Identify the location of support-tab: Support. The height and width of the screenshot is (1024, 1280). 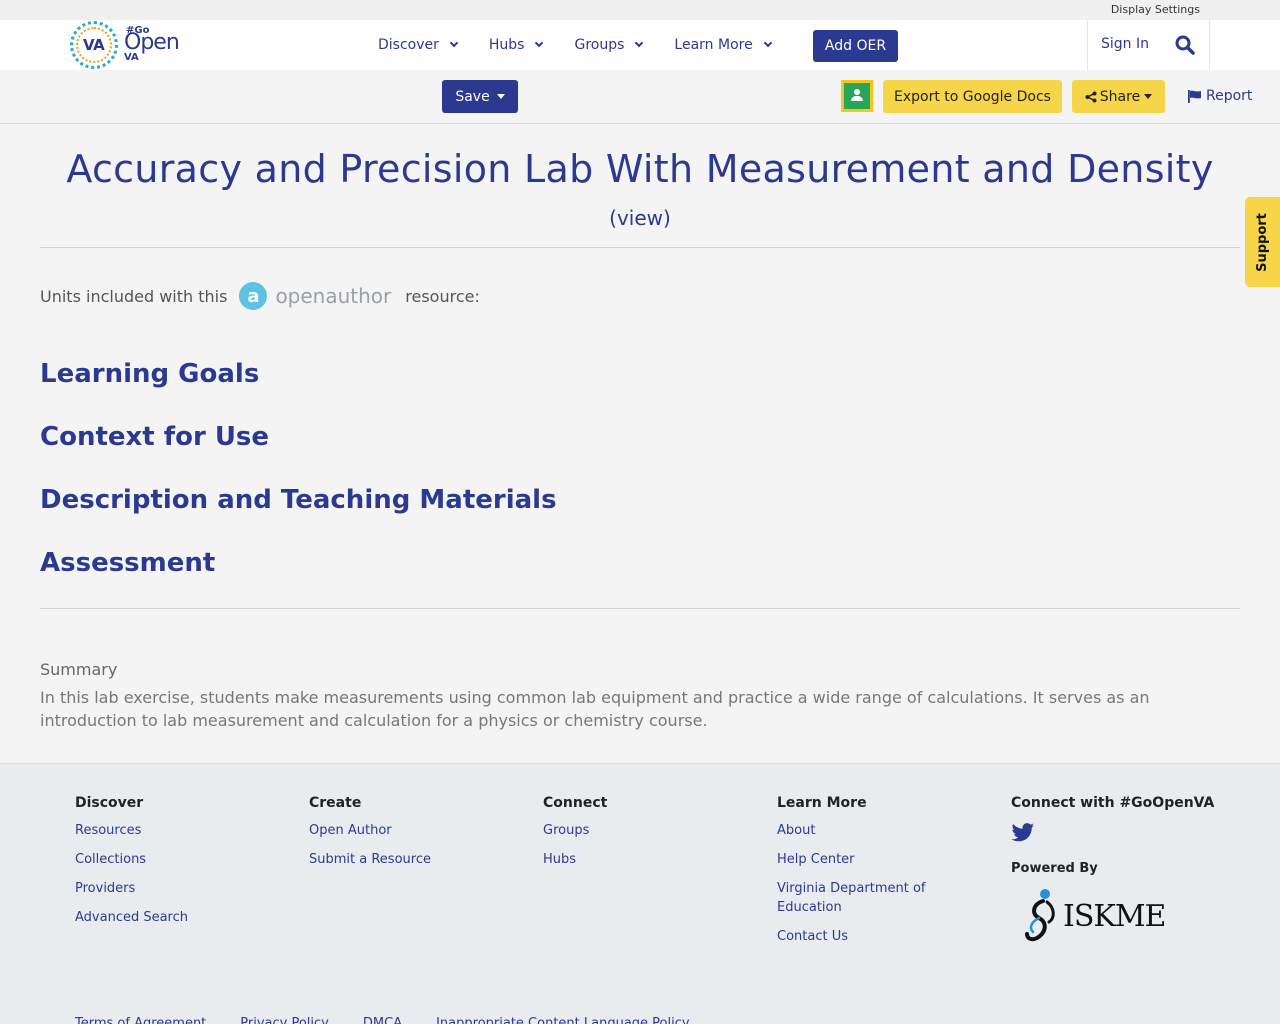
(1262, 242).